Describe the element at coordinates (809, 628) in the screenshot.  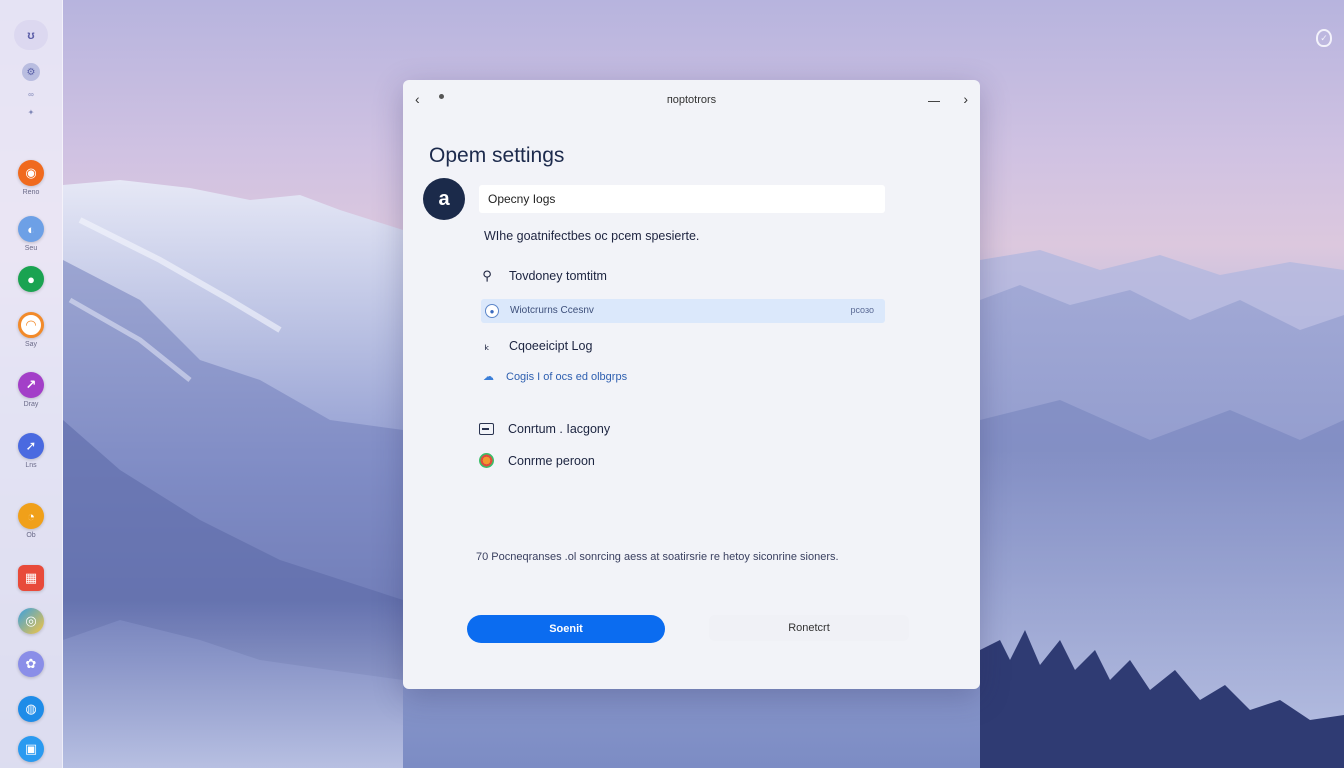
I see `secondary-button: Ronetcrt` at that location.